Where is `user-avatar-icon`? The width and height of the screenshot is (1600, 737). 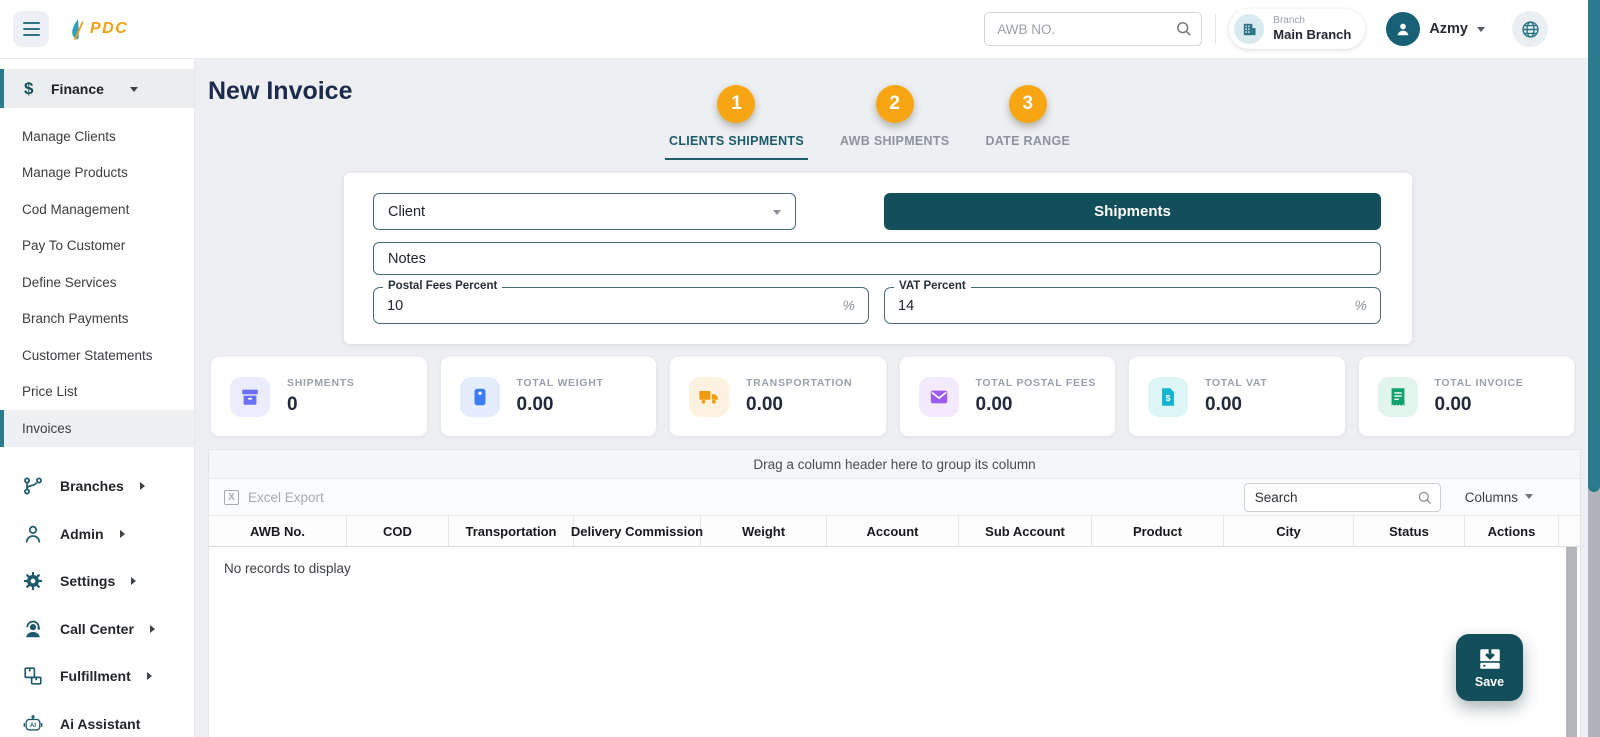 user-avatar-icon is located at coordinates (1403, 29).